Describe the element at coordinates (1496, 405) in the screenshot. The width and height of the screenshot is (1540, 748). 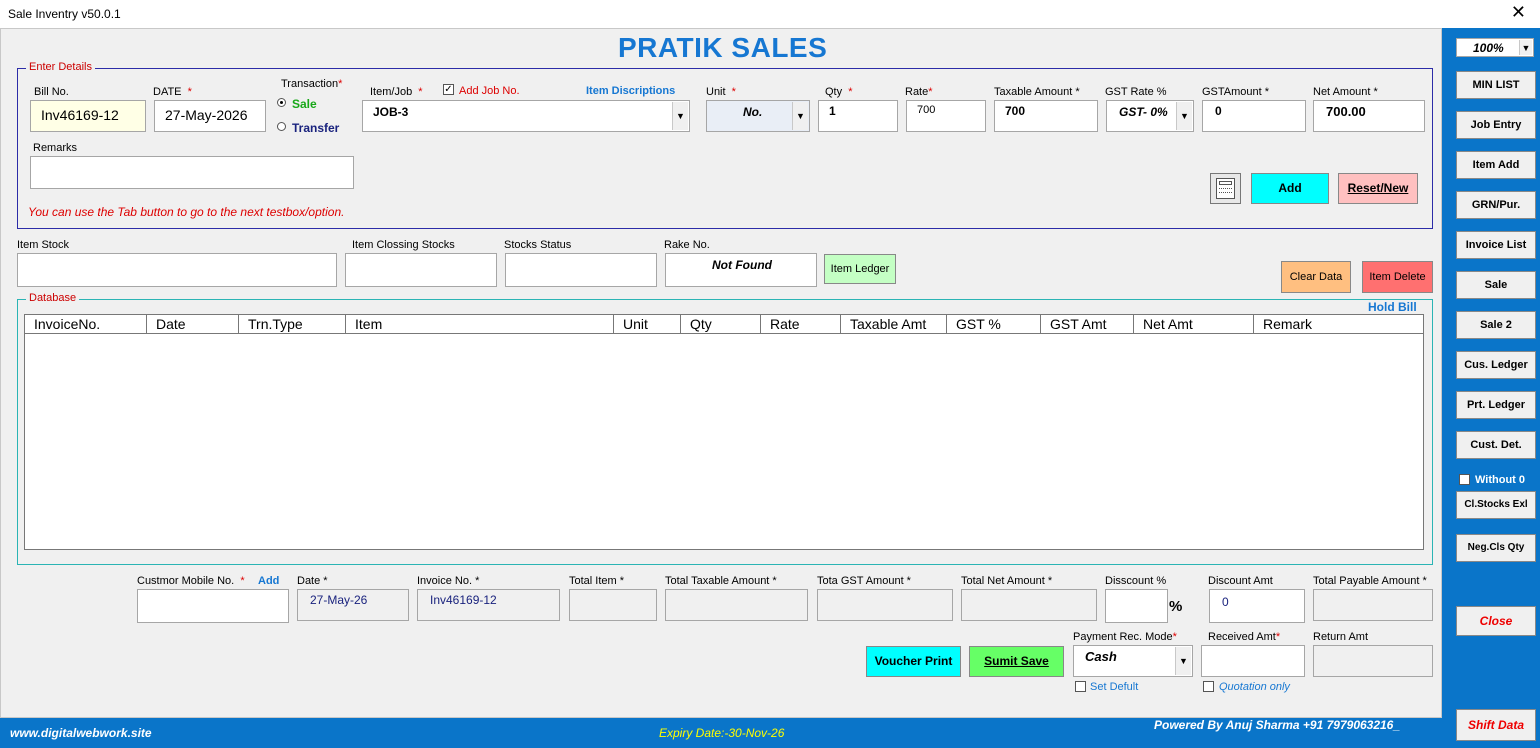
I see `prt-ledger-button: Prt. Ledger` at that location.